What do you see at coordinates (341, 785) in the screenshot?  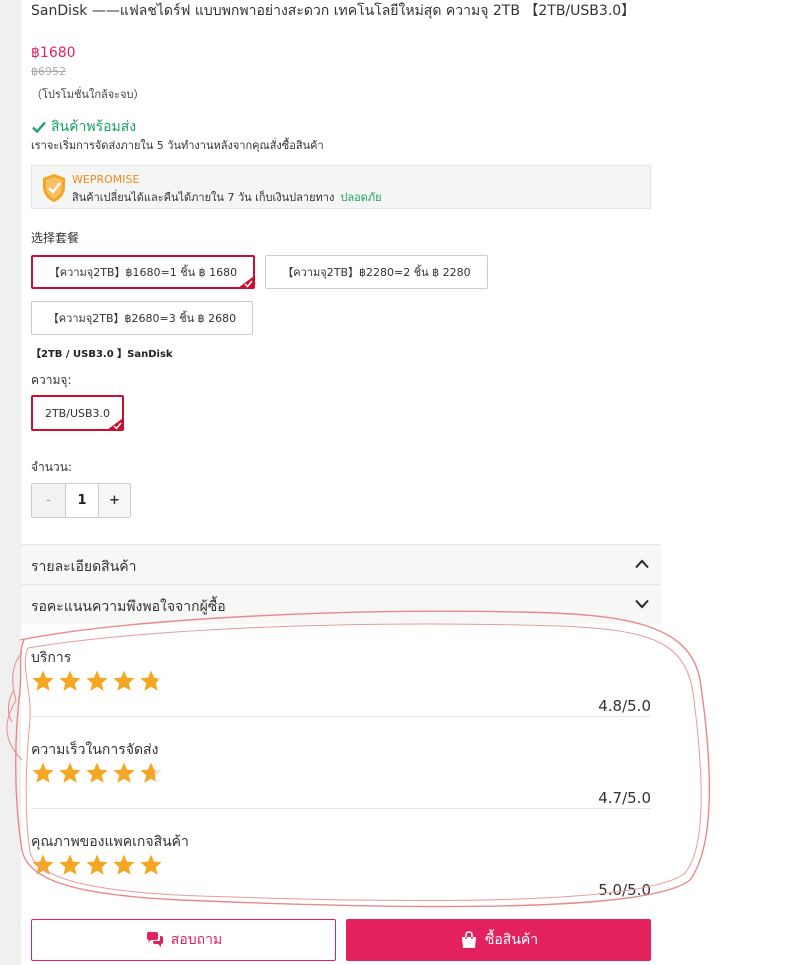 I see `rating-delivery-speed: ความเร็วในการจัดส่ง 4.7/5.0` at bounding box center [341, 785].